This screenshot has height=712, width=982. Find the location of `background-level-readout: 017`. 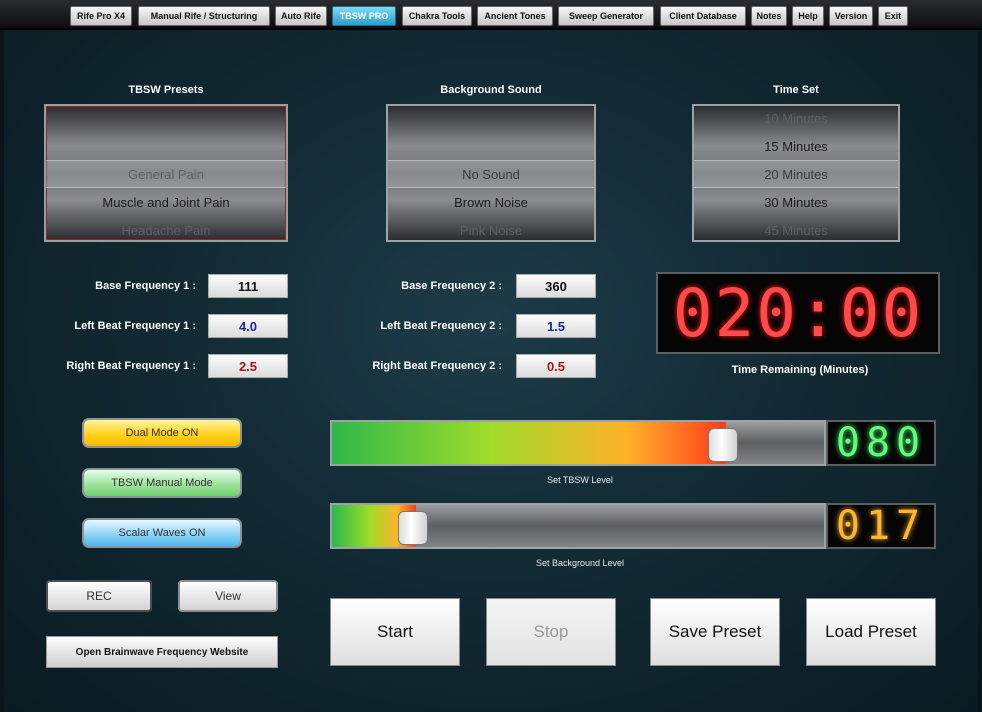

background-level-readout: 017 is located at coordinates (881, 526).